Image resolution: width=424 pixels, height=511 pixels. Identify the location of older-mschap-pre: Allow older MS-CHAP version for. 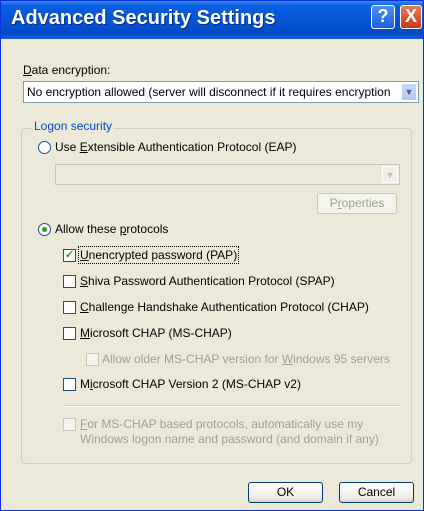
(192, 359).